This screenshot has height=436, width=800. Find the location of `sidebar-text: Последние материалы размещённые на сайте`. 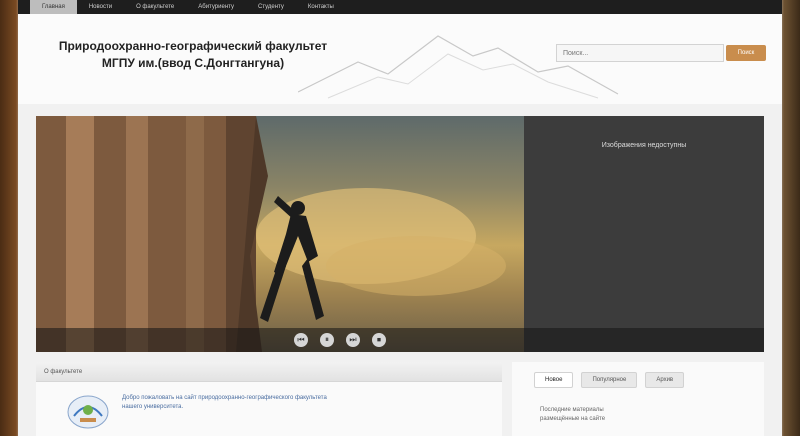

sidebar-text: Последние материалы размещённые на сайте is located at coordinates (640, 415).